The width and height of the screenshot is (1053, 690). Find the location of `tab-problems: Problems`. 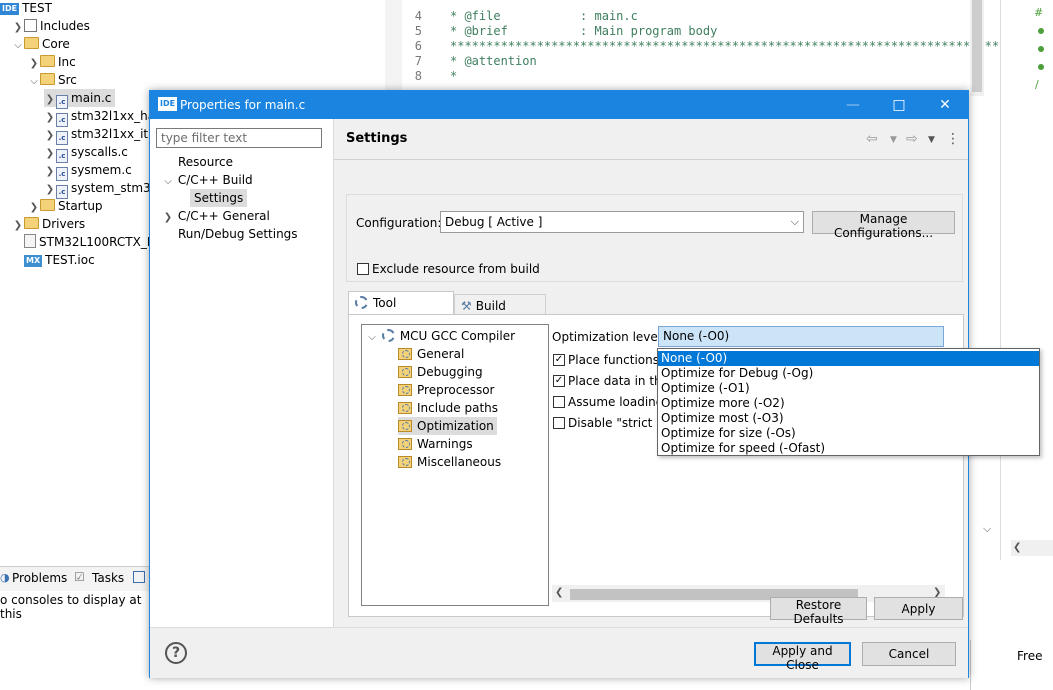

tab-problems: Problems is located at coordinates (39, 578).